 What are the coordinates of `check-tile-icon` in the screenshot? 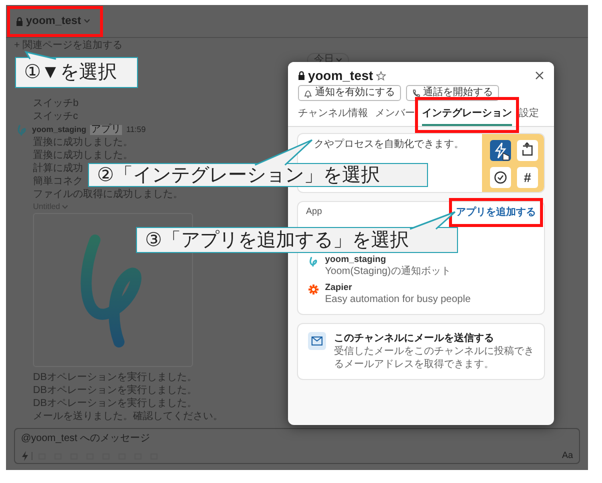 It's located at (500, 177).